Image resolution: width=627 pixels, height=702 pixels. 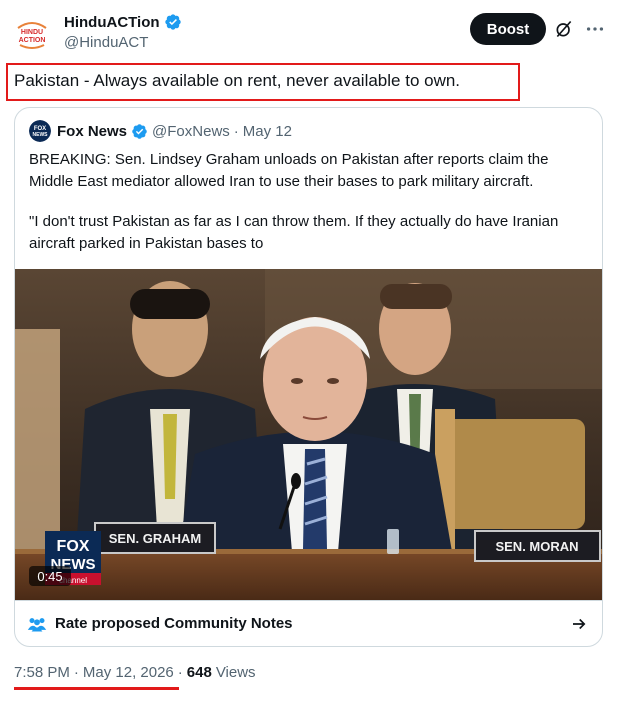 What do you see at coordinates (92, 131) in the screenshot?
I see `quote-author-name: Fox News` at bounding box center [92, 131].